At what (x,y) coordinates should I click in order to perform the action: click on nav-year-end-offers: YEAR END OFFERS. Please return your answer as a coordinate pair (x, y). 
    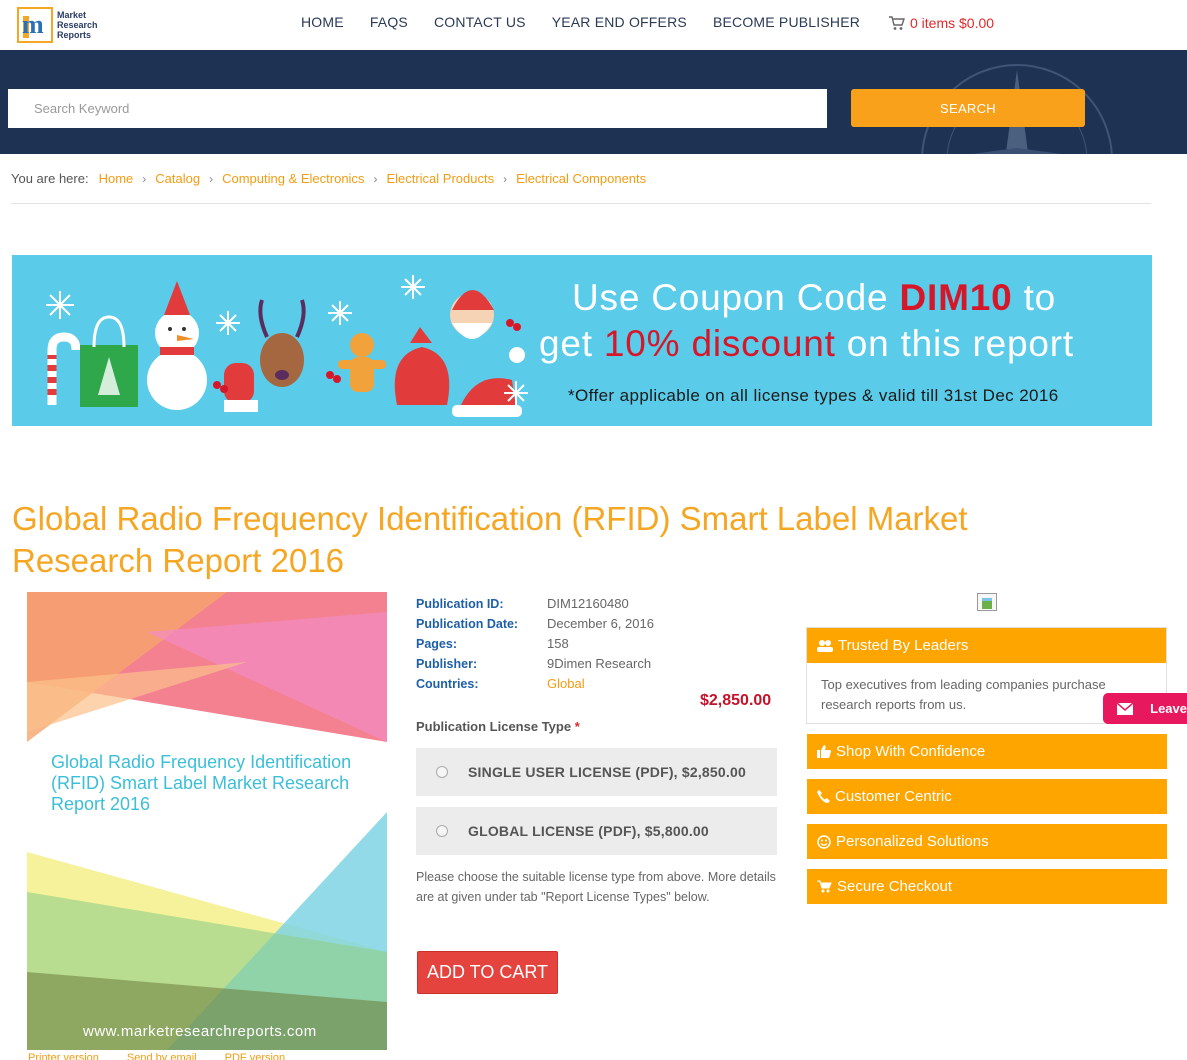
    Looking at the image, I should click on (619, 22).